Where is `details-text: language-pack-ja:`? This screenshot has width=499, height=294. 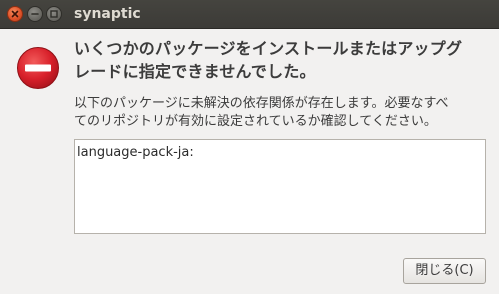
details-text: language-pack-ja: is located at coordinates (135, 152).